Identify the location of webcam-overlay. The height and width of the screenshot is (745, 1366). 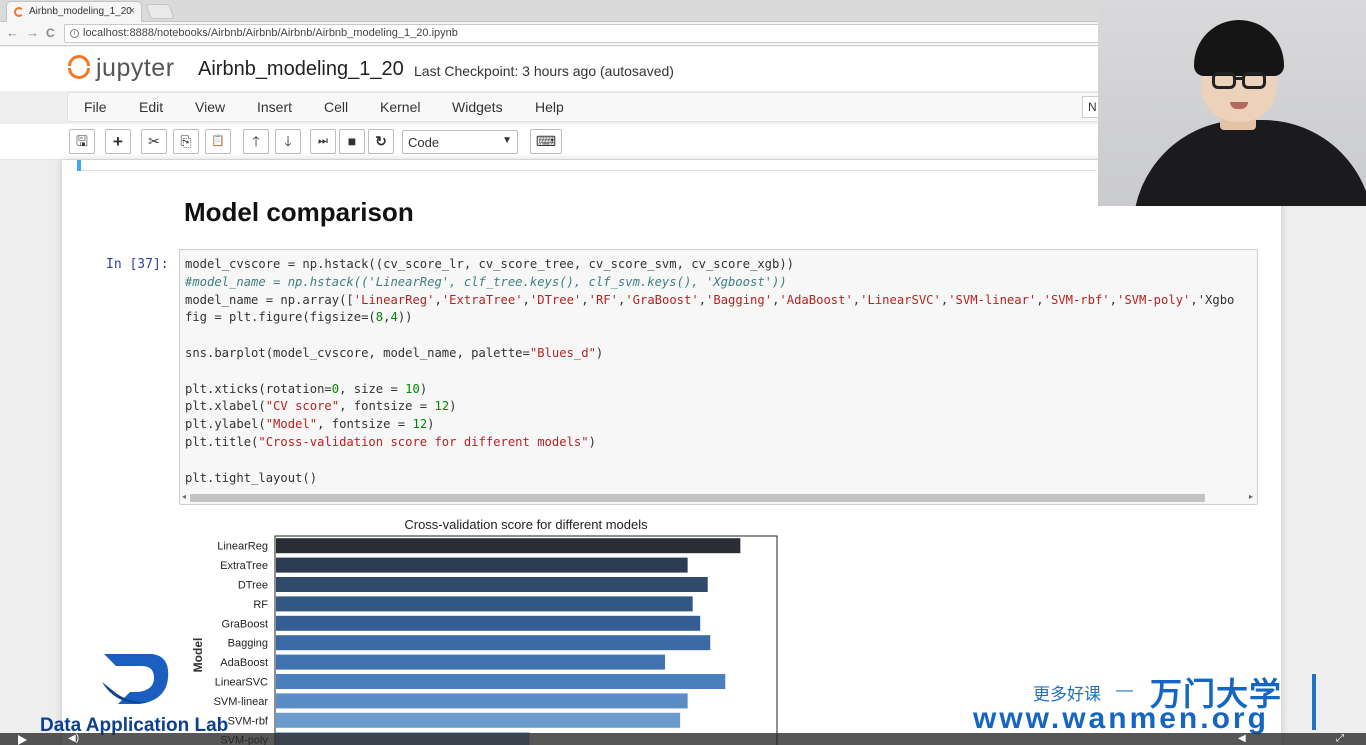
(1232, 103).